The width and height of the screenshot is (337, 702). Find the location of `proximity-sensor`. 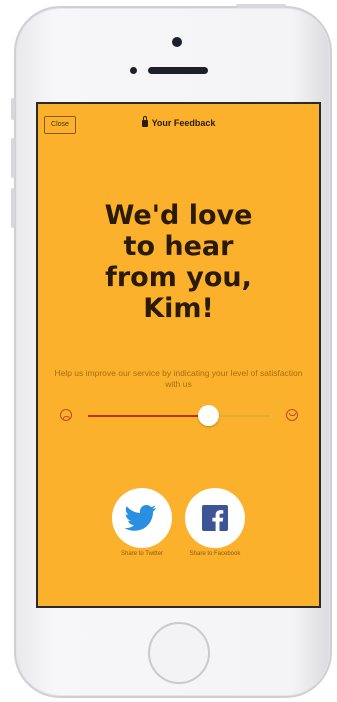

proximity-sensor is located at coordinates (133, 70).